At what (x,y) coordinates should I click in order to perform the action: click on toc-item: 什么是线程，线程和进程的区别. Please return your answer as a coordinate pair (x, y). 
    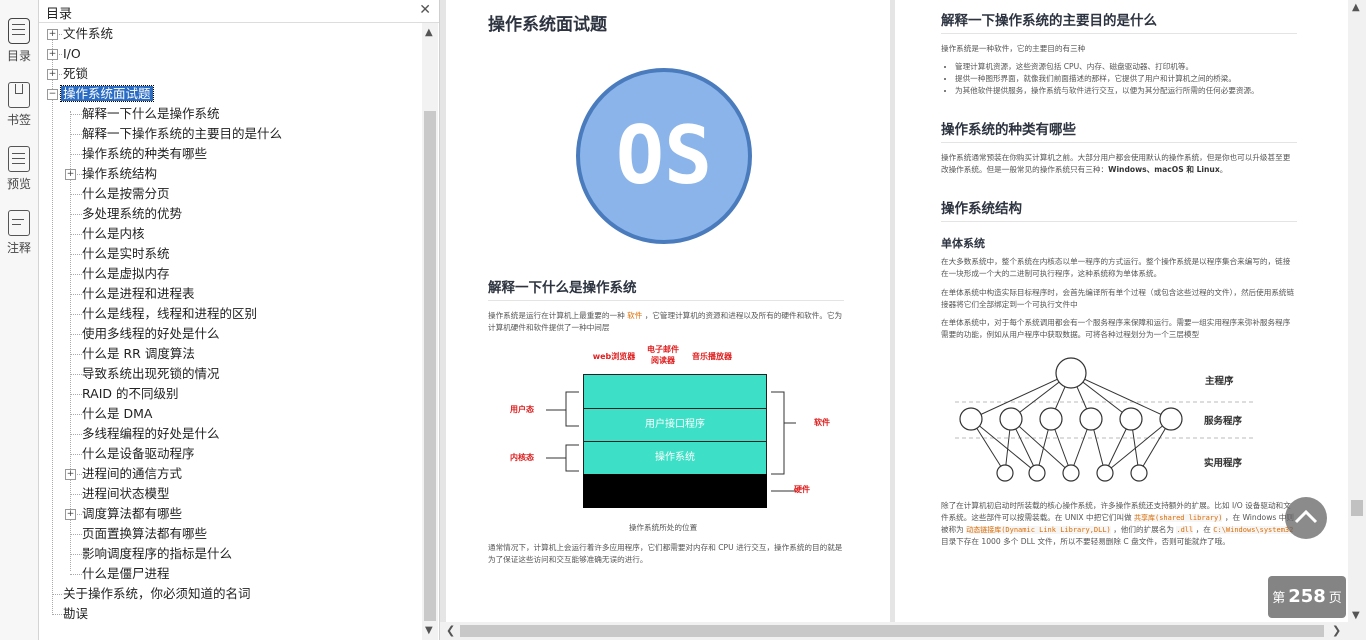
    Looking at the image, I should click on (169, 314).